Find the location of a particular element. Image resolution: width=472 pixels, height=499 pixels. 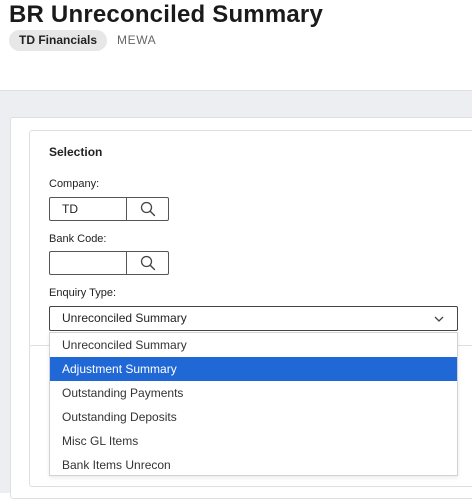

company-lookup-button is located at coordinates (147, 209).